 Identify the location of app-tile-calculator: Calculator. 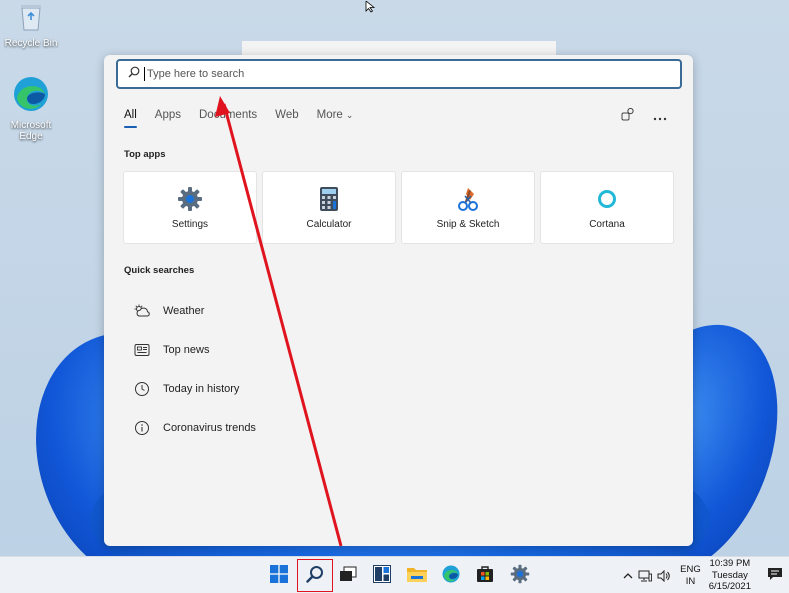
(329, 207).